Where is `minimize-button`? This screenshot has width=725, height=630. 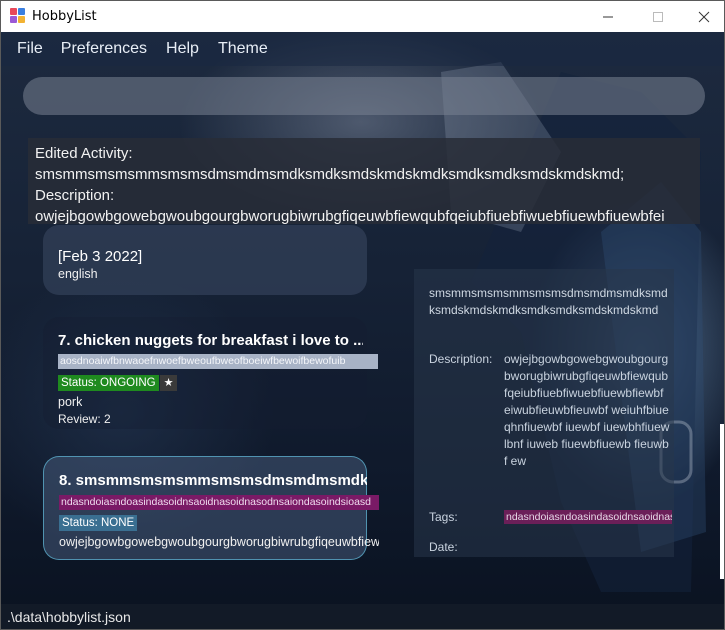 minimize-button is located at coordinates (608, 16).